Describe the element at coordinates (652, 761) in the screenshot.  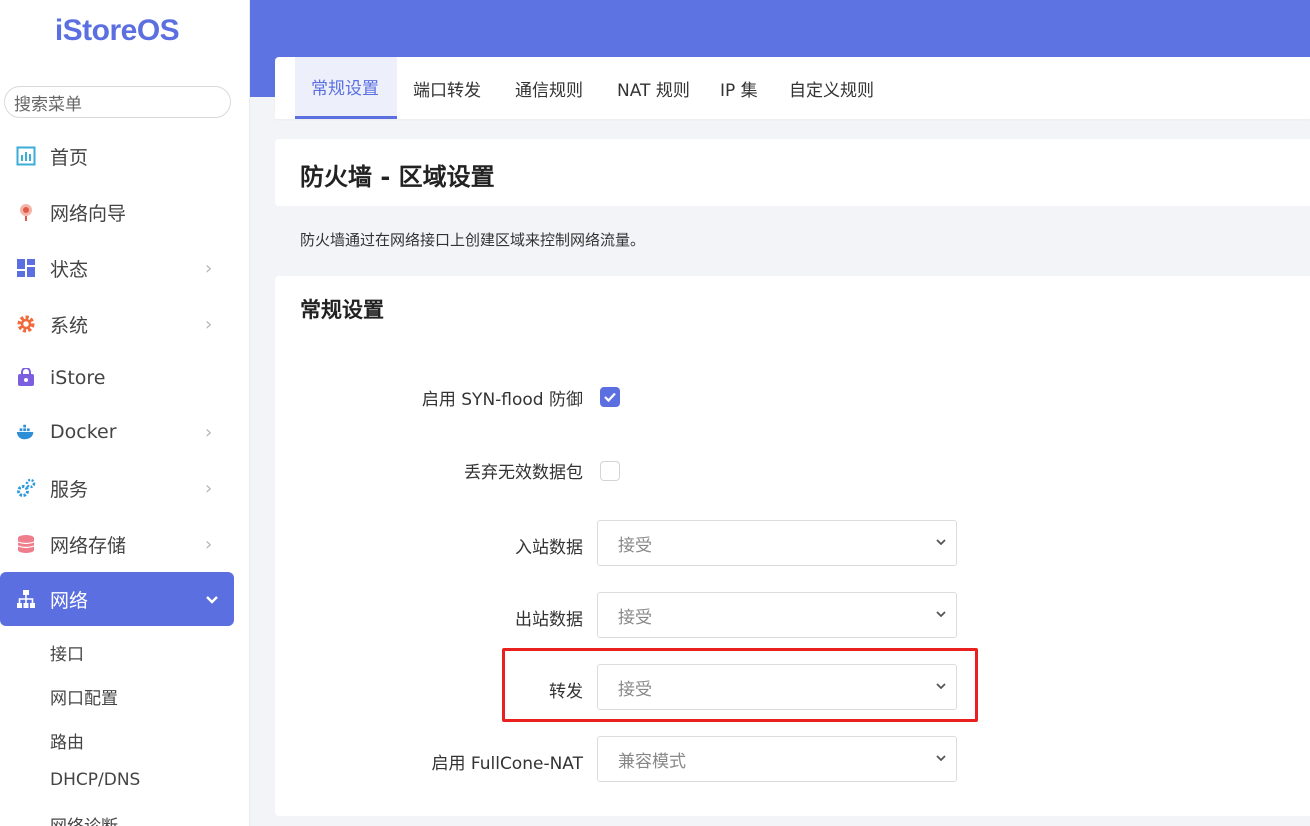
I see `select-value: 兼容模式` at that location.